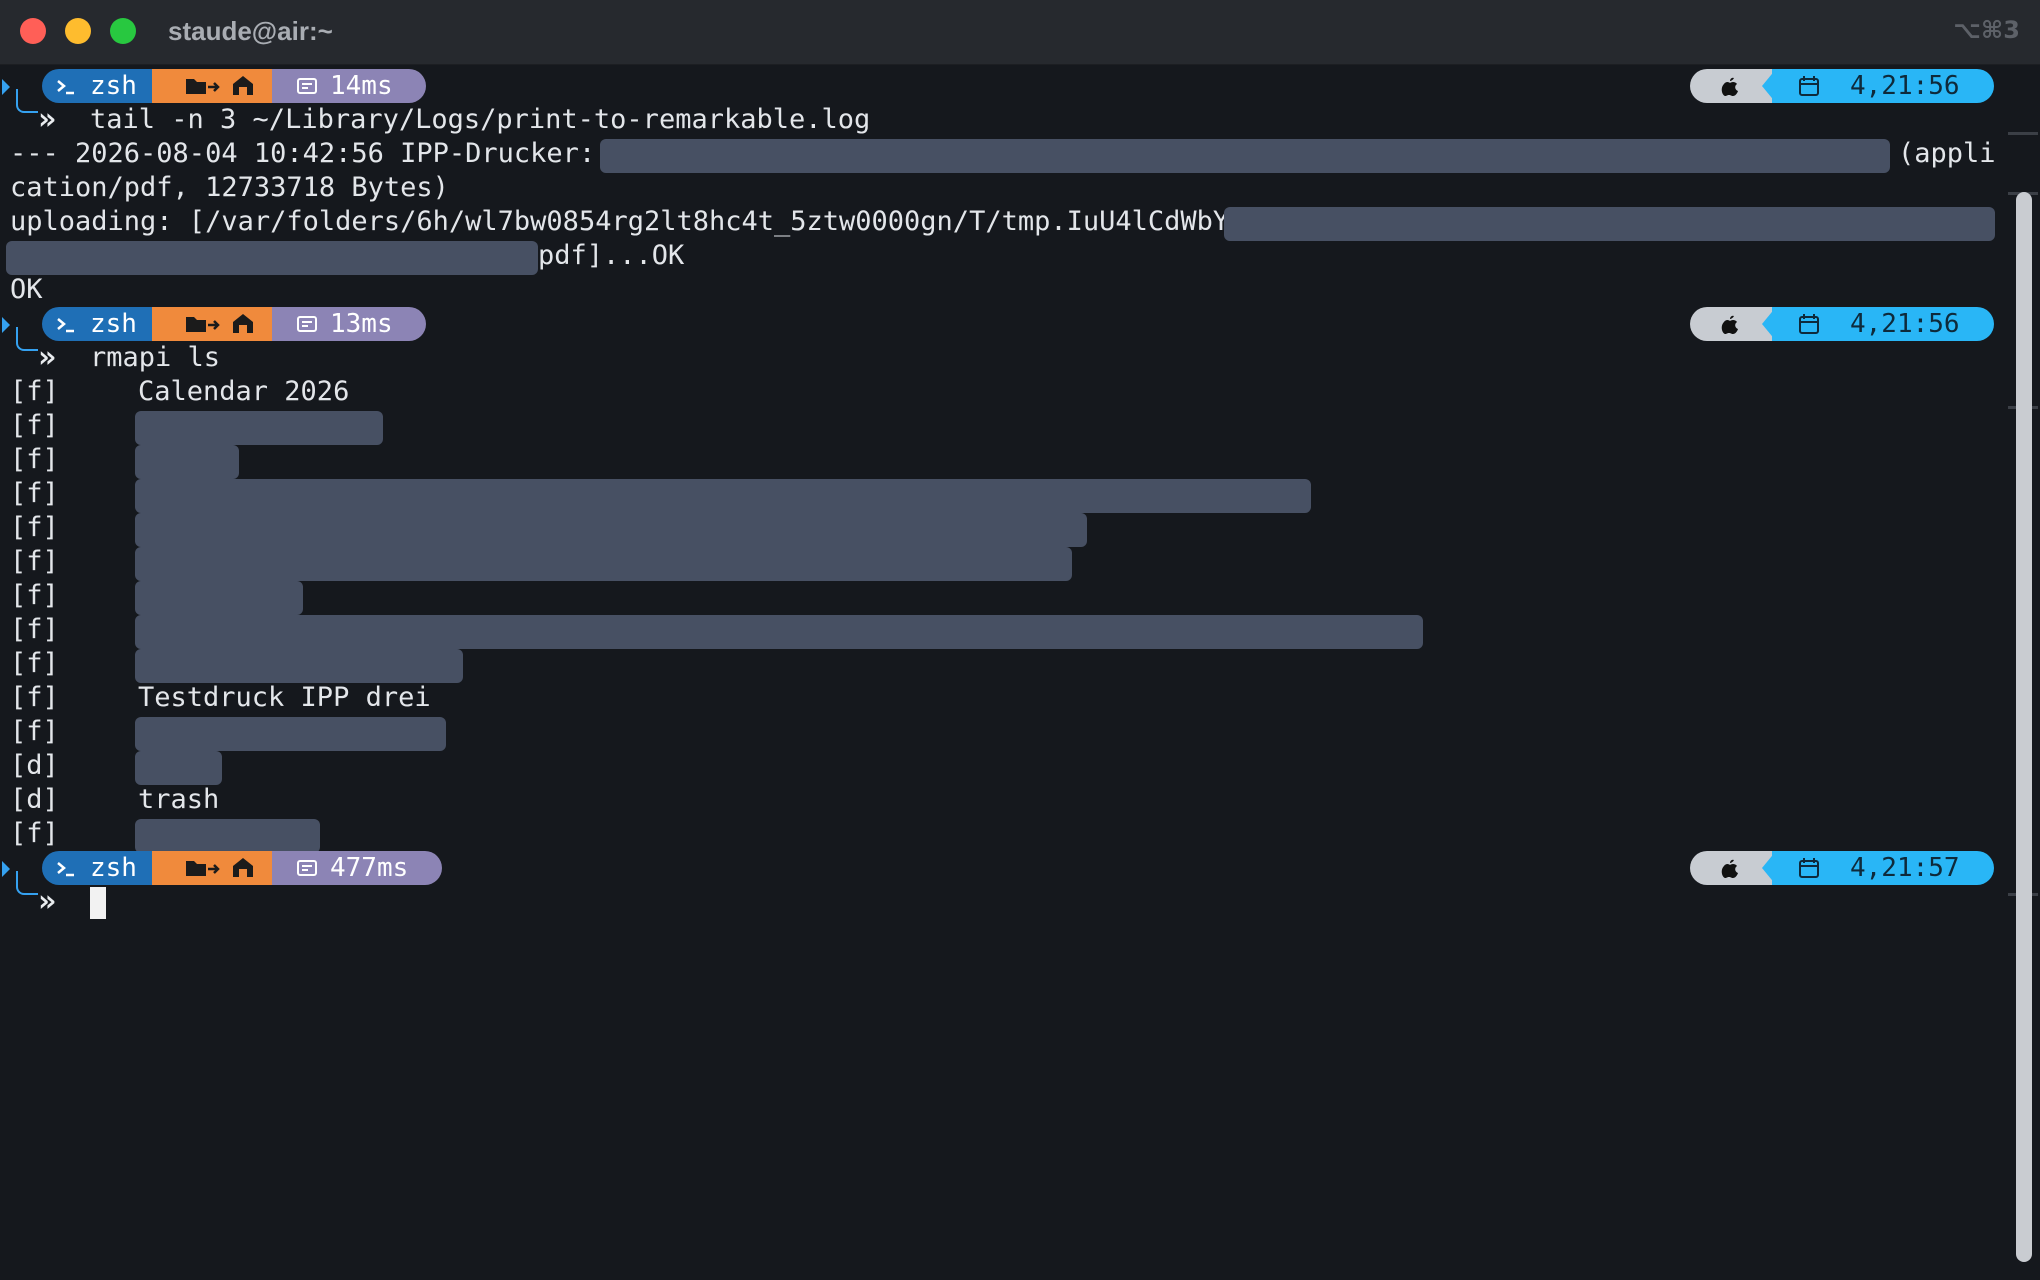 This screenshot has height=1280, width=2040. What do you see at coordinates (1905, 868) in the screenshot?
I see `prompt-time: 4,21:57` at bounding box center [1905, 868].